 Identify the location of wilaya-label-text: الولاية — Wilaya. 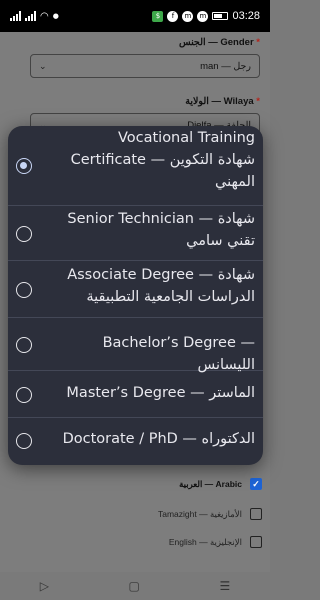
(219, 101).